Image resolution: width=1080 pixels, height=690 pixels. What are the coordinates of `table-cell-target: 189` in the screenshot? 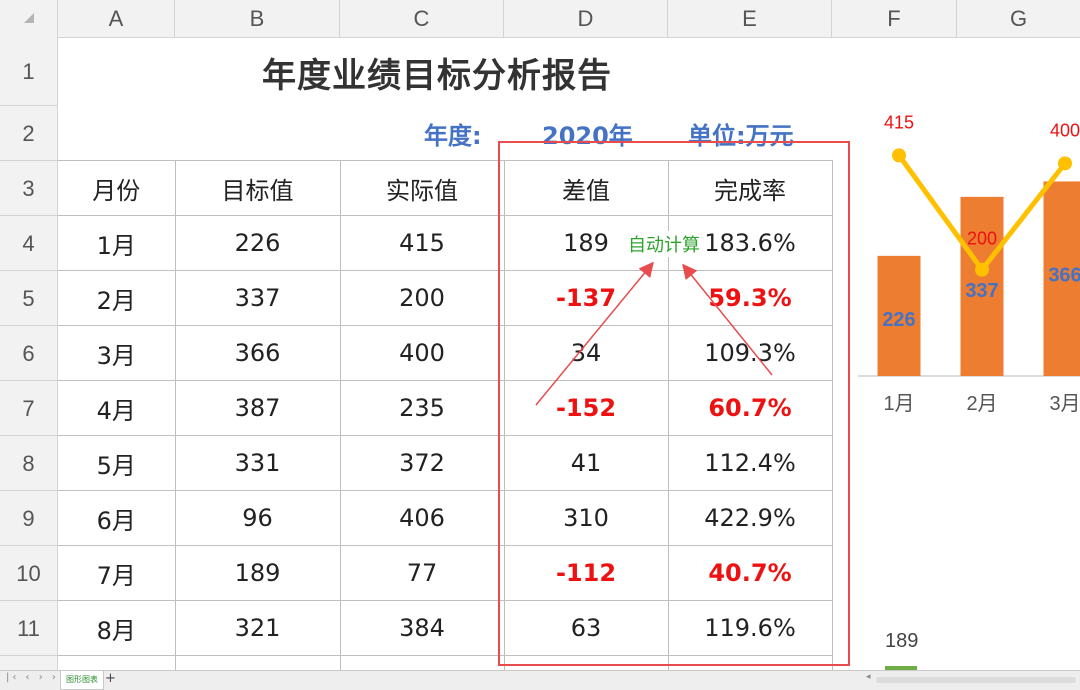 It's located at (257, 573).